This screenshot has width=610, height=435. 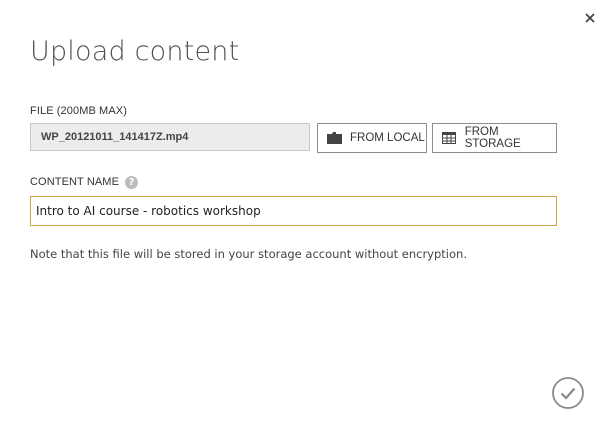 What do you see at coordinates (170, 137) in the screenshot?
I see `file-path-field: WP_20121011_141417Z.mp4` at bounding box center [170, 137].